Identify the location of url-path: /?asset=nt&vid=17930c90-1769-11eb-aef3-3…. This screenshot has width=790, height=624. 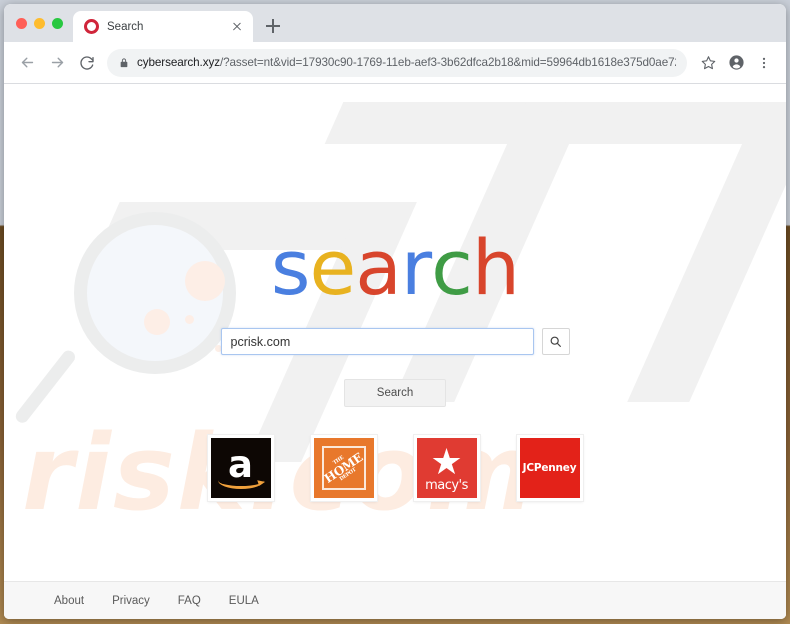
(447, 62).